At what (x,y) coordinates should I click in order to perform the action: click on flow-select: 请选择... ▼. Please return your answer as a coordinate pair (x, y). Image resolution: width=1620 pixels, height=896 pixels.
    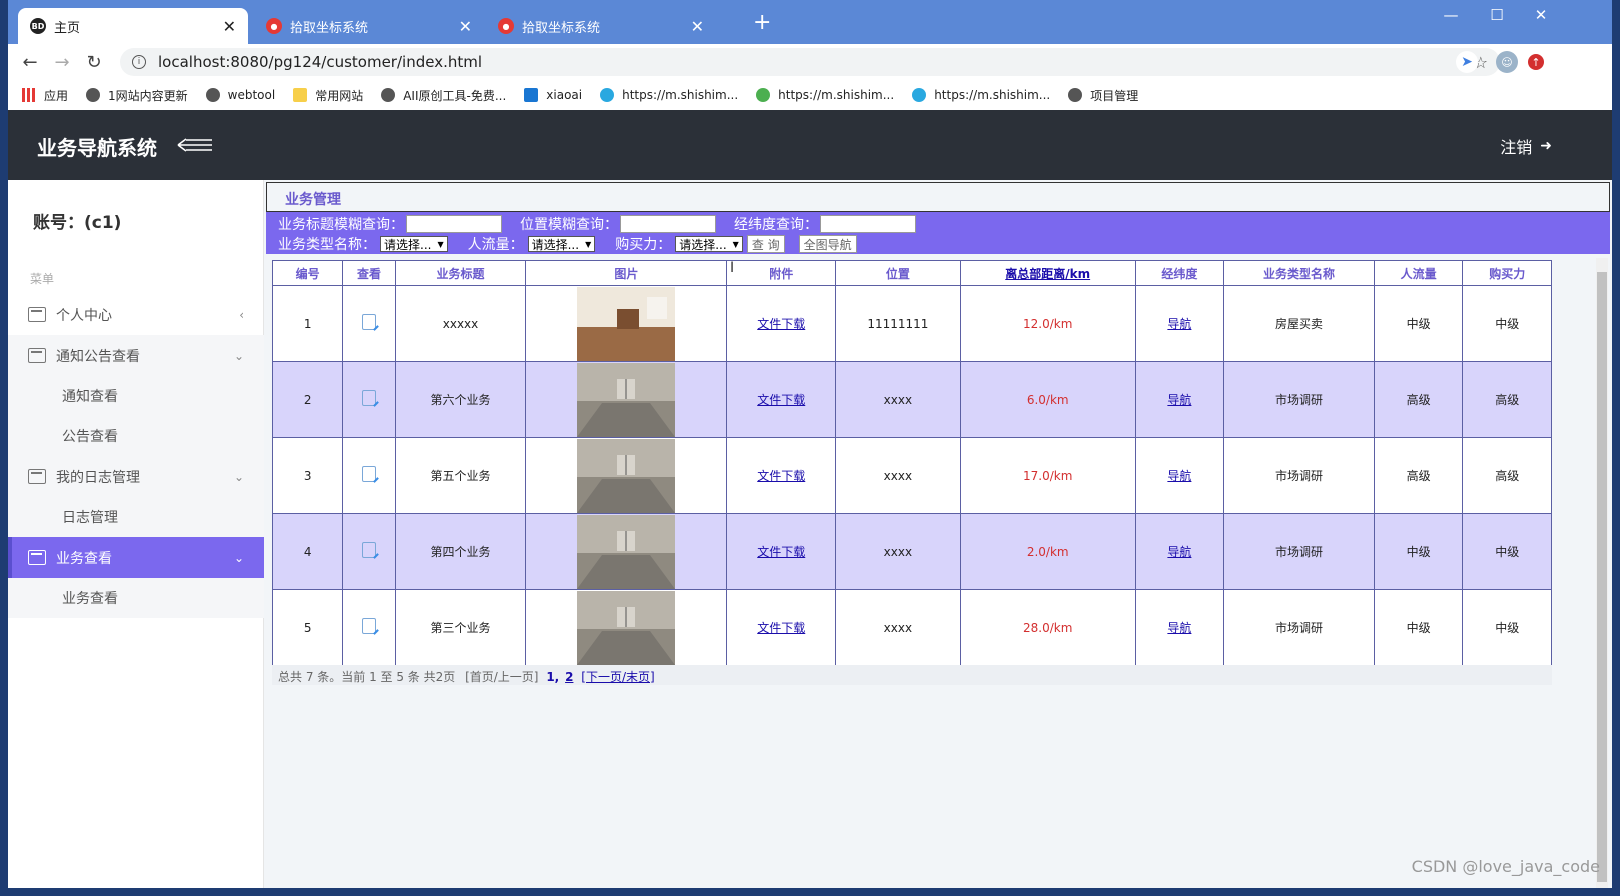
    Looking at the image, I should click on (561, 244).